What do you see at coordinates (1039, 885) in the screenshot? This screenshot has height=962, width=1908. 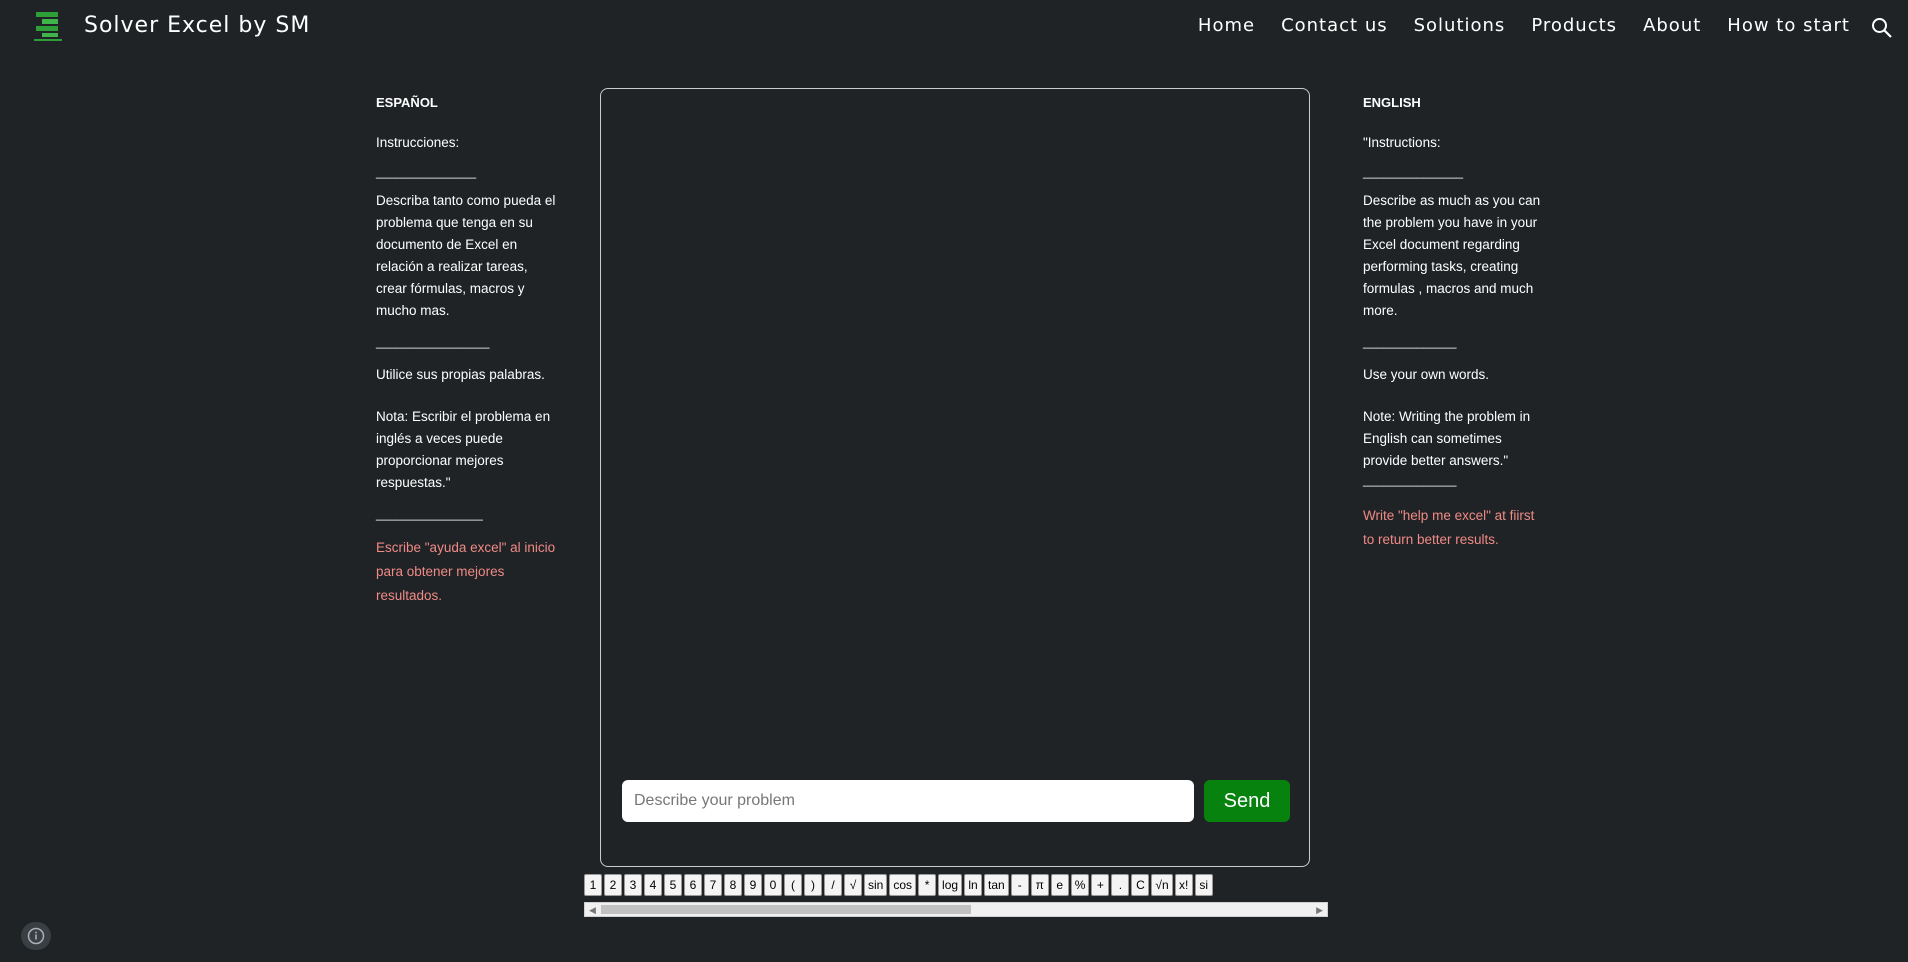 I see `calc-key: π` at bounding box center [1039, 885].